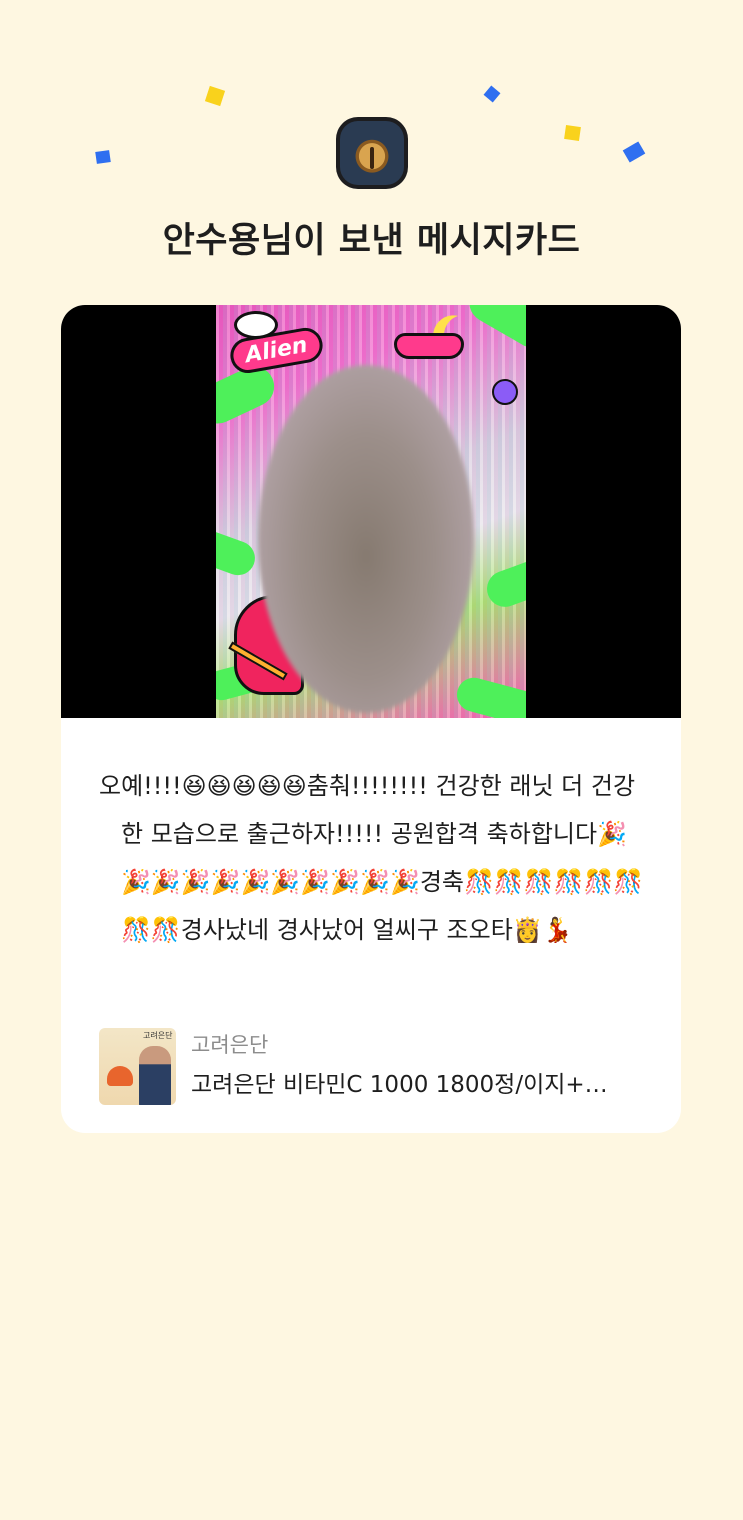 The image size is (743, 1520). I want to click on sender-avatar, so click(372, 153).